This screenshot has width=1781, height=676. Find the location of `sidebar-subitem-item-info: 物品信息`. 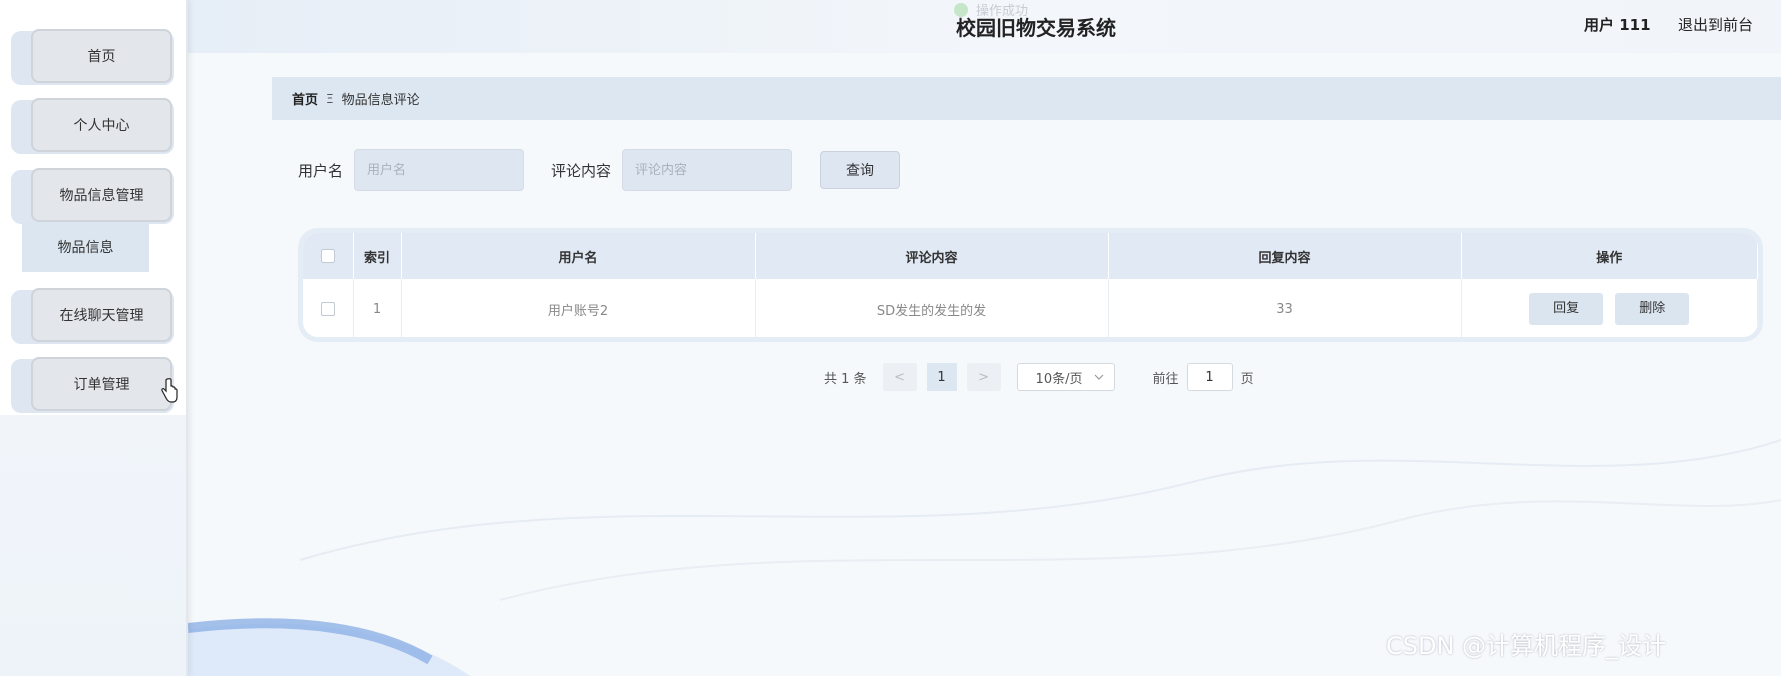

sidebar-subitem-item-info: 物品信息 is located at coordinates (85, 247).